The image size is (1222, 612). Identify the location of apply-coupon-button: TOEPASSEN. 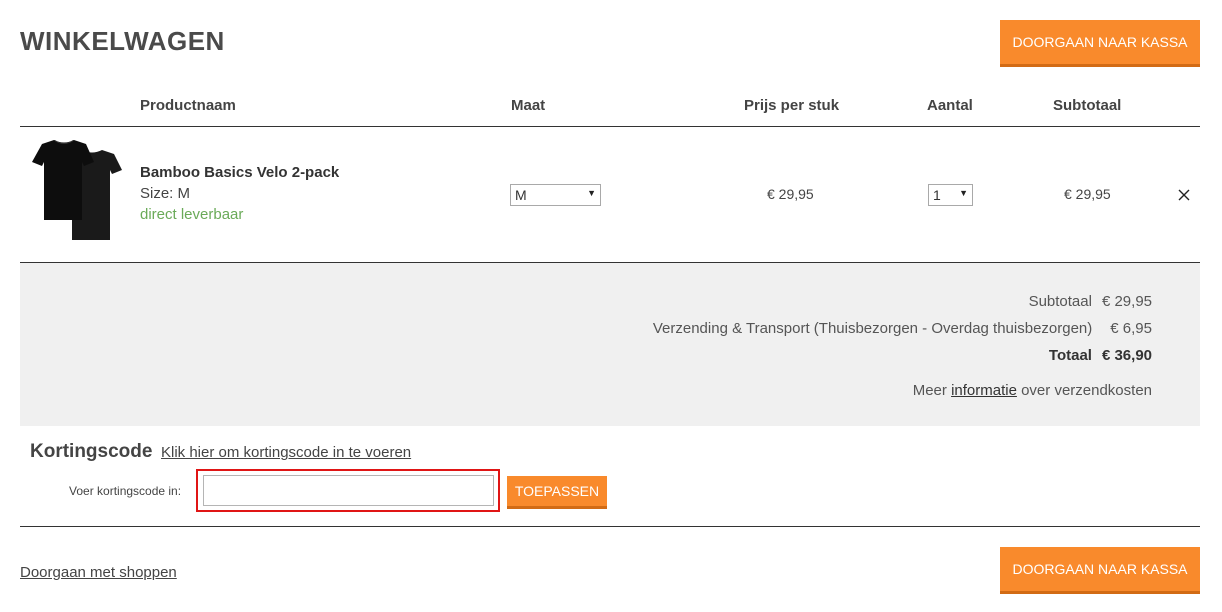
(557, 492).